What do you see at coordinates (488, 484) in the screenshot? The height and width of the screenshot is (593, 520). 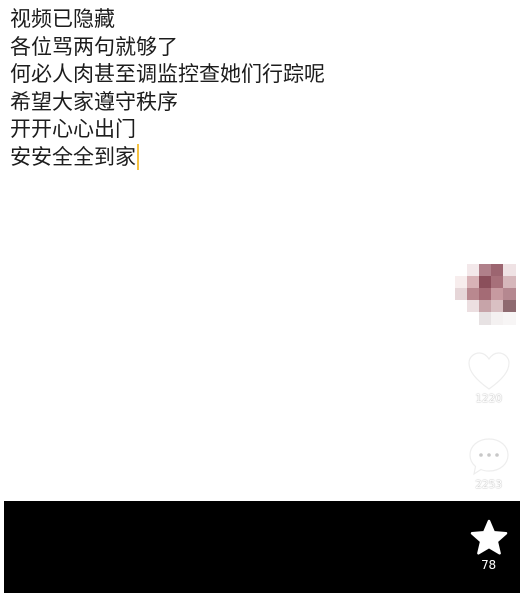 I see `comment-count: 2253` at bounding box center [488, 484].